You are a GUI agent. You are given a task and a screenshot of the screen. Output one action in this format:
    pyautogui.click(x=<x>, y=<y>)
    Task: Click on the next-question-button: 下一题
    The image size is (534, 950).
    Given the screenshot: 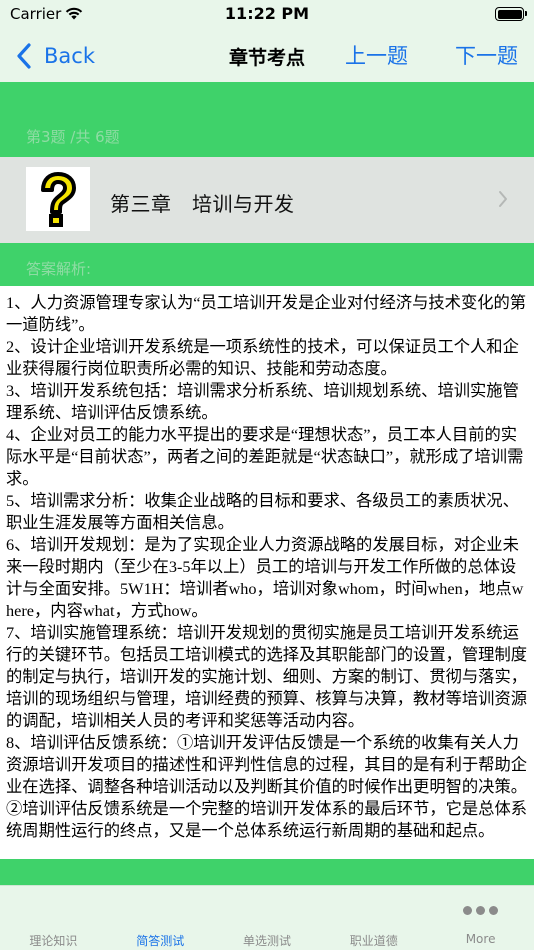 What is the action you would take?
    pyautogui.click(x=486, y=55)
    